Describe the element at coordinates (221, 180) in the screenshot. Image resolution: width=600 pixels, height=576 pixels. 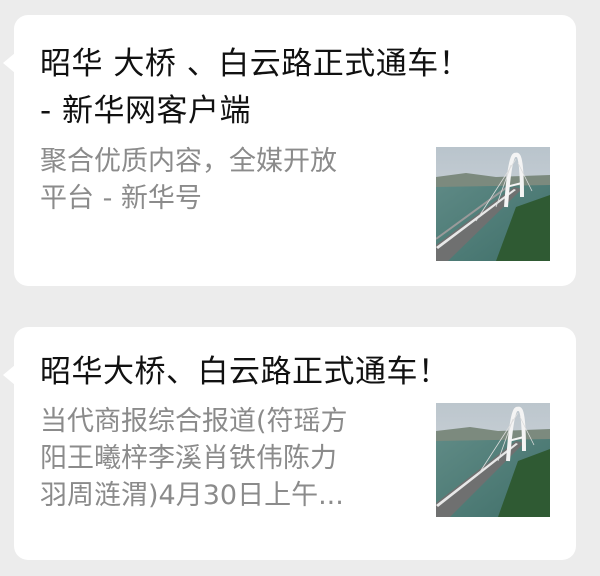
I see `article-description: 聚合优质内容，全媒开放 平台 - 新华号` at that location.